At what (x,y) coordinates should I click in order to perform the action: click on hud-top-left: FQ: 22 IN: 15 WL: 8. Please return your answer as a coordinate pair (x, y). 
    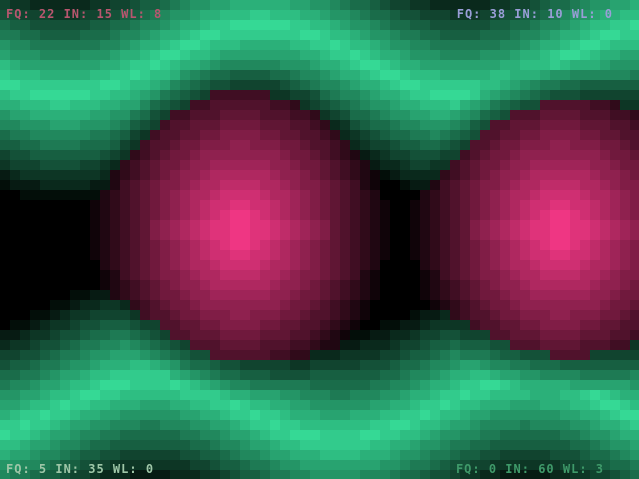
    Looking at the image, I should click on (84, 14).